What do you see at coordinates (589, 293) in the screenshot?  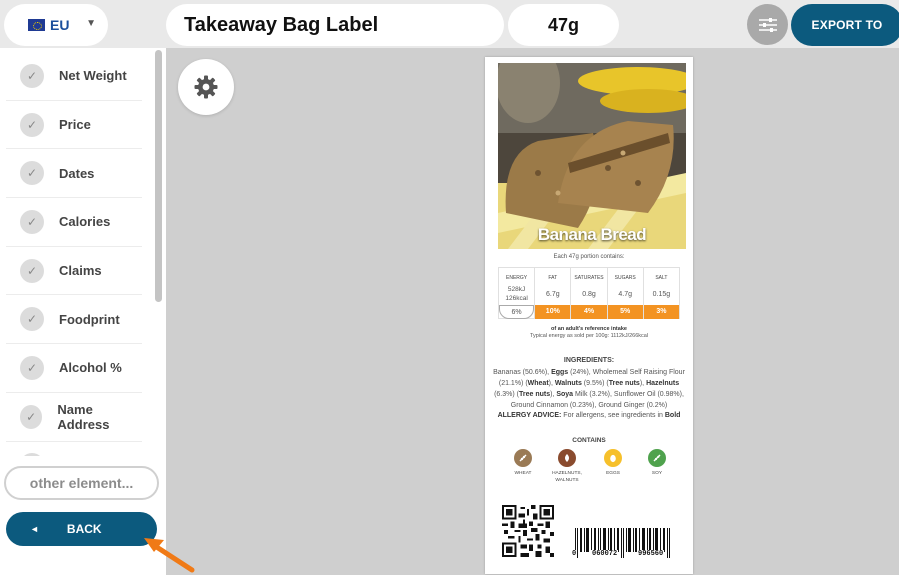 I see `nutrition-saturates: SATURATES 0.8g 4%` at bounding box center [589, 293].